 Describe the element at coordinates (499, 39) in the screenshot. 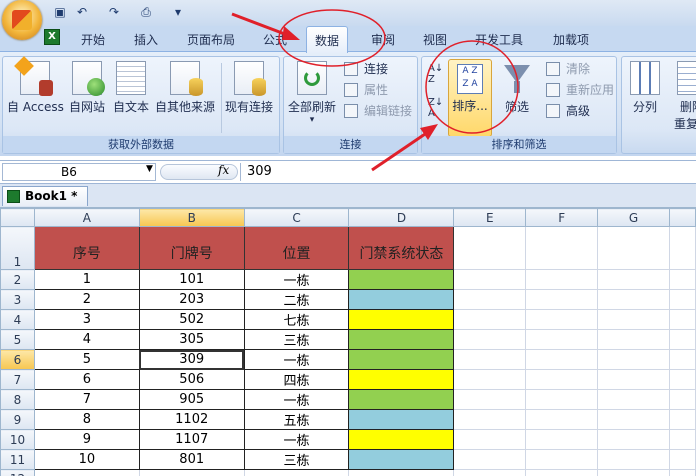

I see `tab-developer: 开发工具` at that location.